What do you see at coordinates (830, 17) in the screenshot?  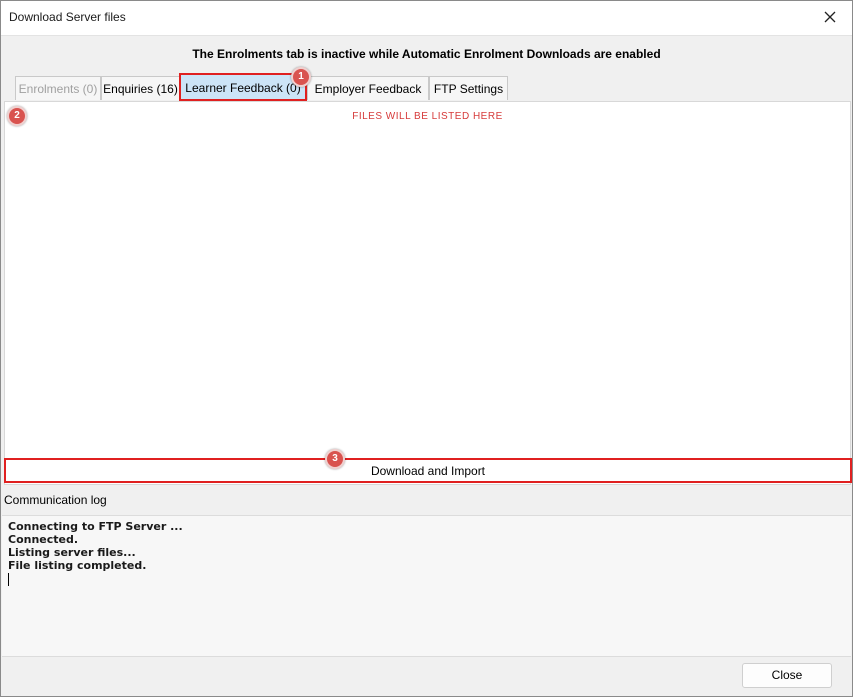 I see `close-icon` at bounding box center [830, 17].